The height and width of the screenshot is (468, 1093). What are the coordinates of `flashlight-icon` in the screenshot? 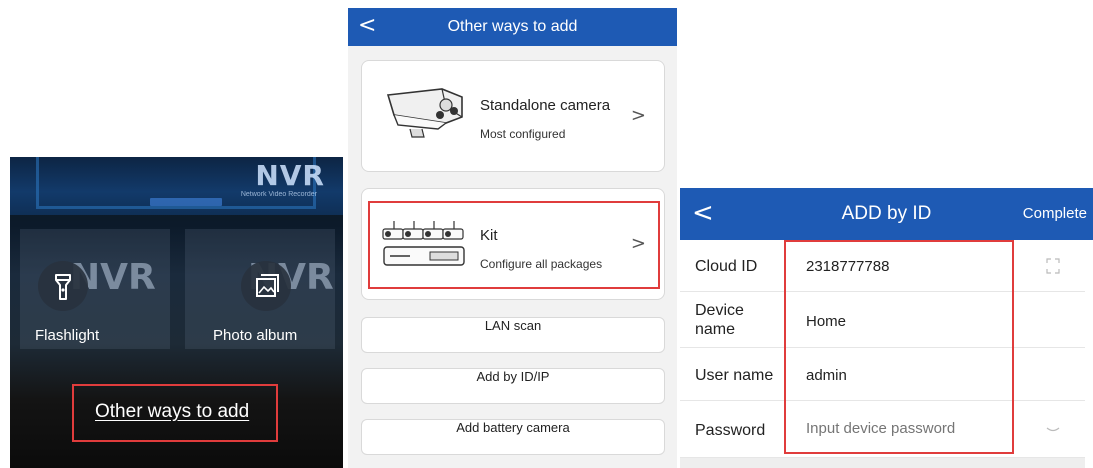 It's located at (63, 287).